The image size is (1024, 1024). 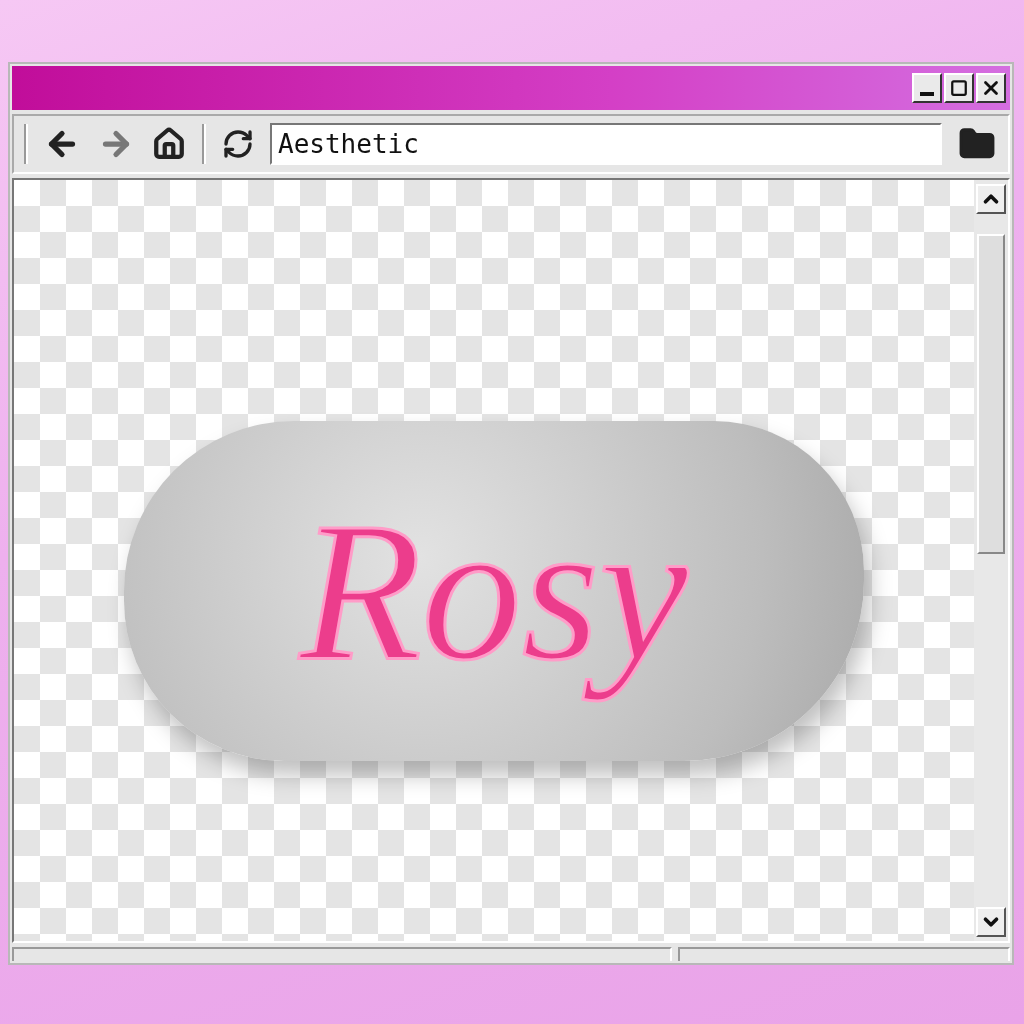 What do you see at coordinates (169, 144) in the screenshot?
I see `home-icon` at bounding box center [169, 144].